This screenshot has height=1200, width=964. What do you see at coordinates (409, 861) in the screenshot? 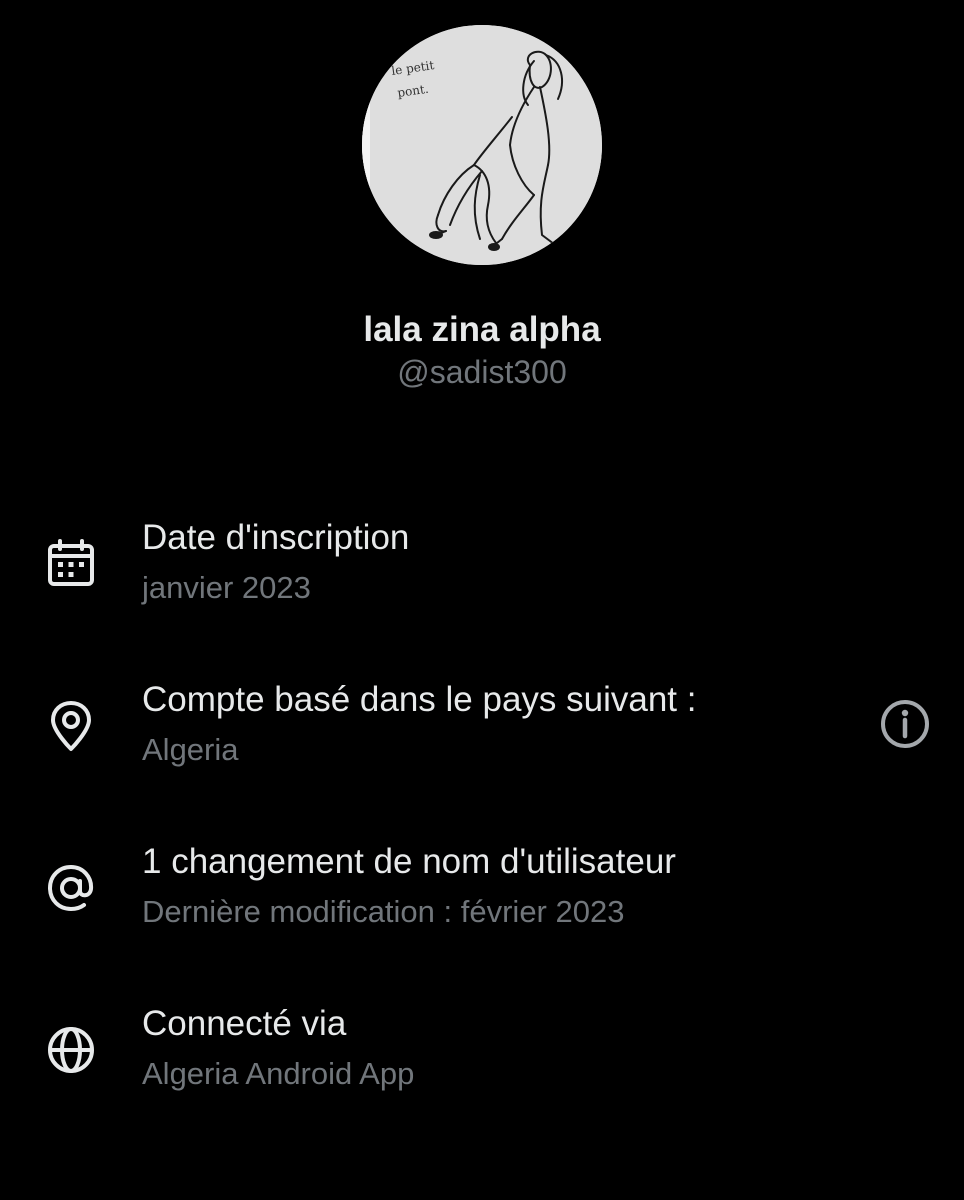
I see `username-changes-label: 1 changement de nom d'utilisateur` at bounding box center [409, 861].